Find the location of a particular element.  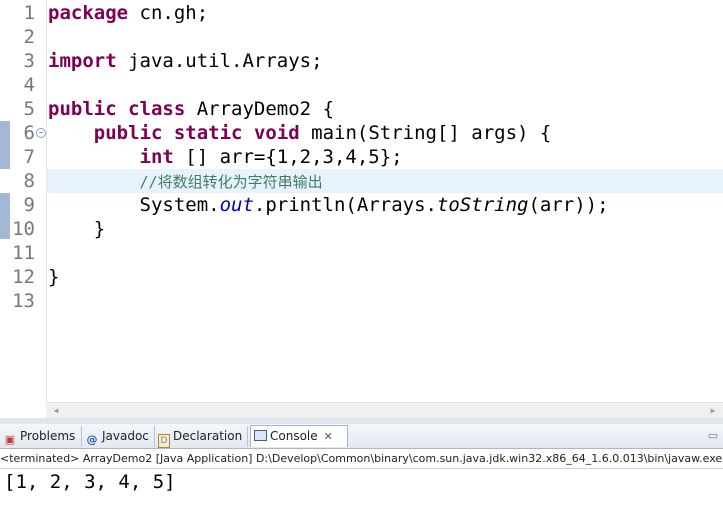

code-token: [] arr={1,2,3,4,5}; is located at coordinates (288, 157).